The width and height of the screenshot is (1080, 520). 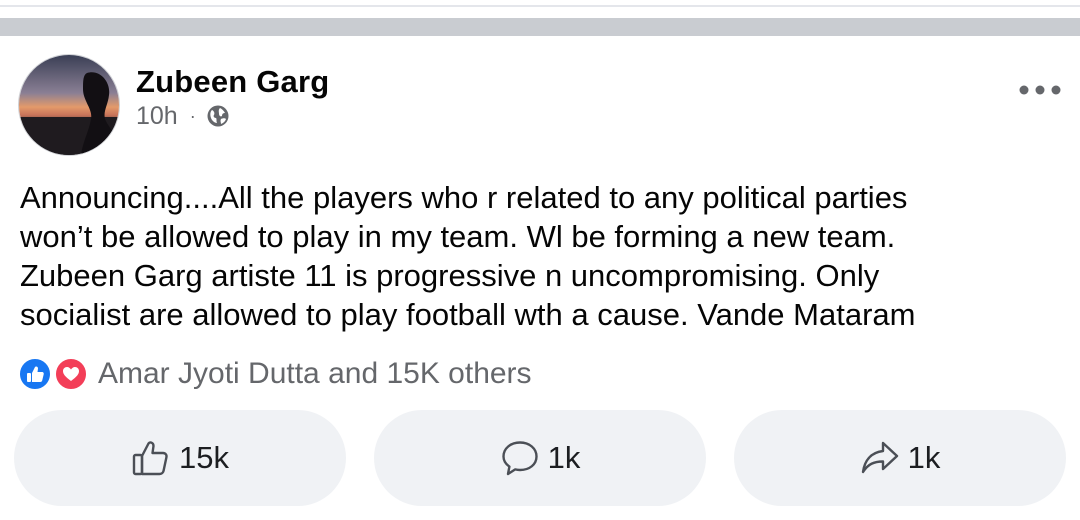 What do you see at coordinates (315, 374) in the screenshot?
I see `reactions-summary-text: Amar Jyoti Dutta and 15K others` at bounding box center [315, 374].